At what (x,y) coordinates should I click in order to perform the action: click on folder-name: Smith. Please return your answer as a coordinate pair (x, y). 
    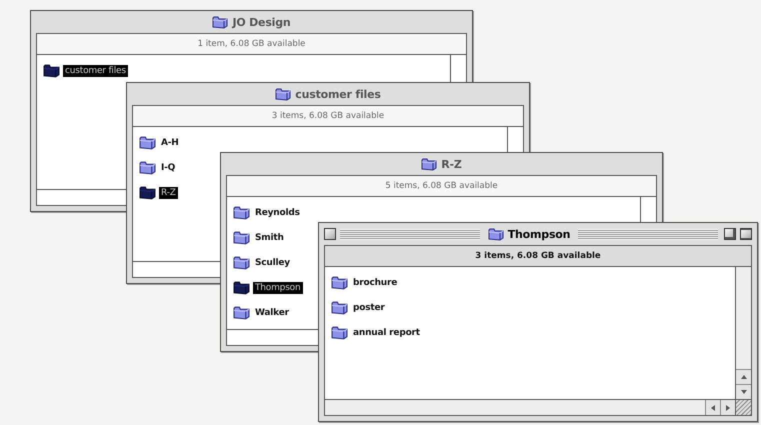
    Looking at the image, I should click on (269, 238).